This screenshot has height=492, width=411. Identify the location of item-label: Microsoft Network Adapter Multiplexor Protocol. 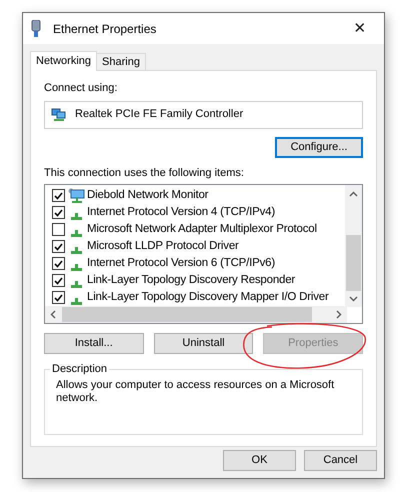
(202, 229).